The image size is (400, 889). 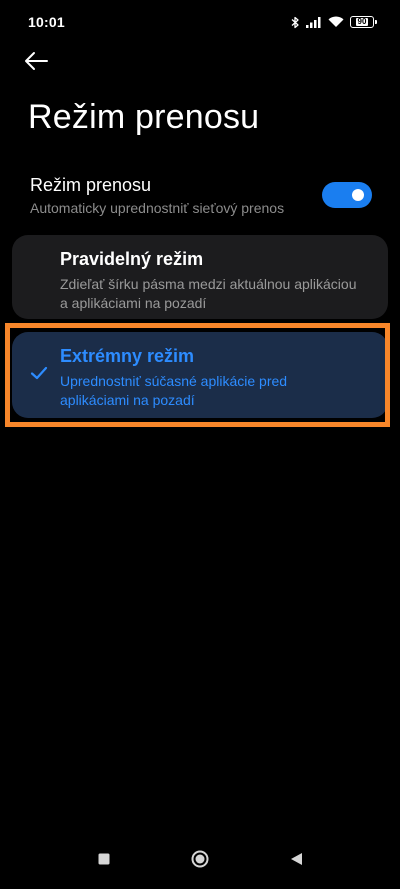 I want to click on switch-knob, so click(x=358, y=195).